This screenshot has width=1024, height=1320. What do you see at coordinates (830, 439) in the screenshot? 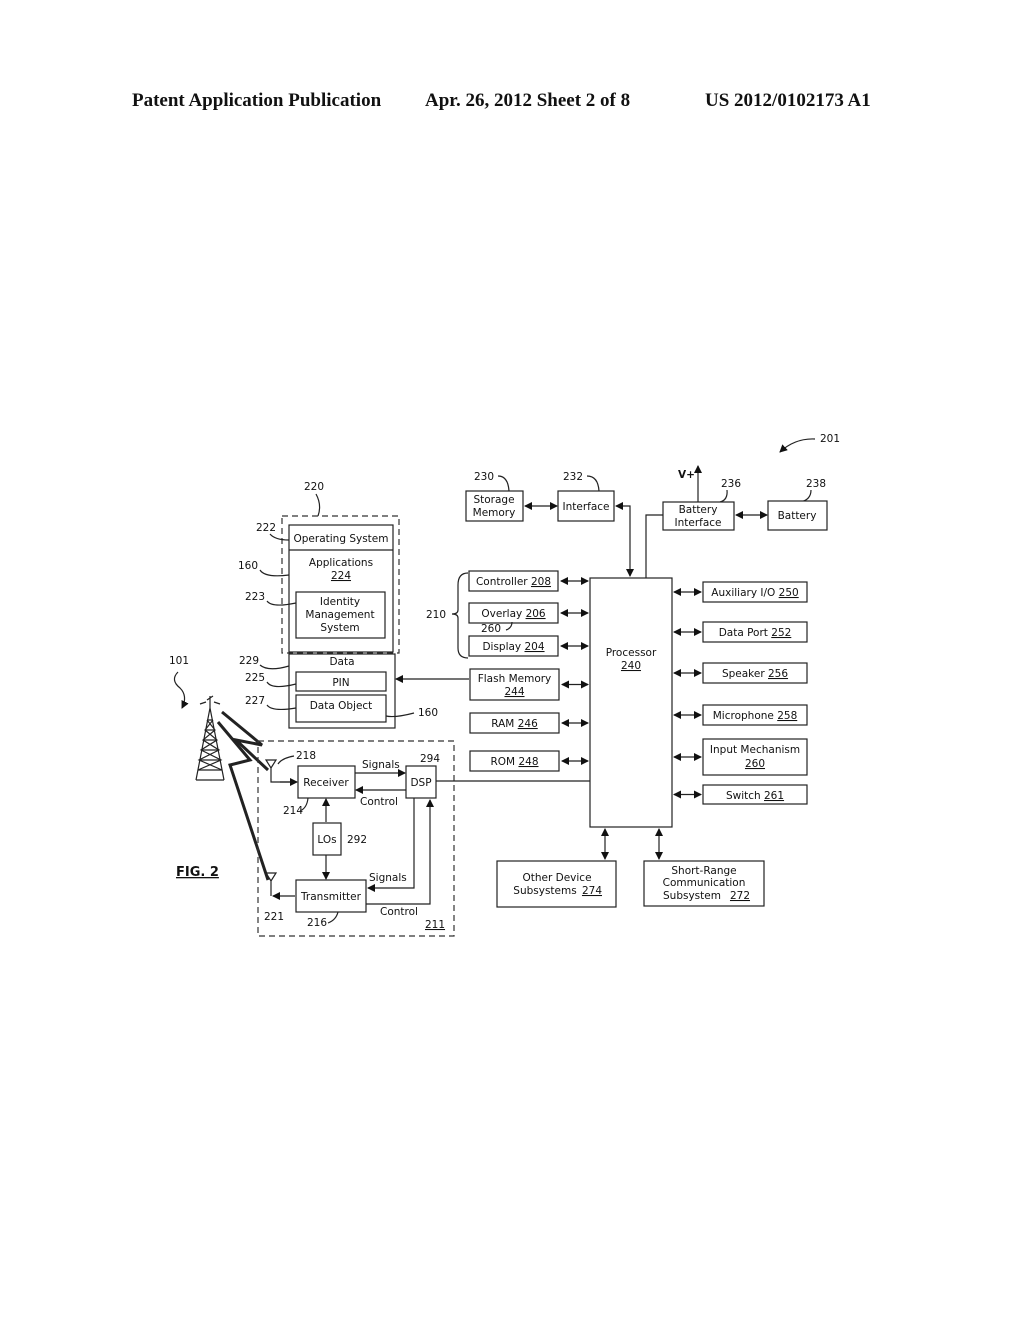
I see `ref-201: 201` at bounding box center [830, 439].